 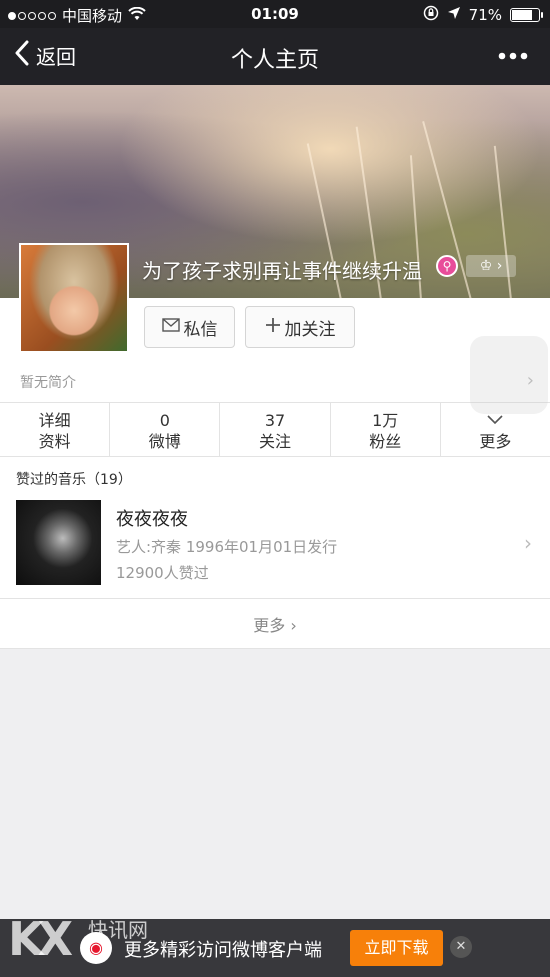 I want to click on nav-bar: 返回 个人主页, so click(x=275, y=56).